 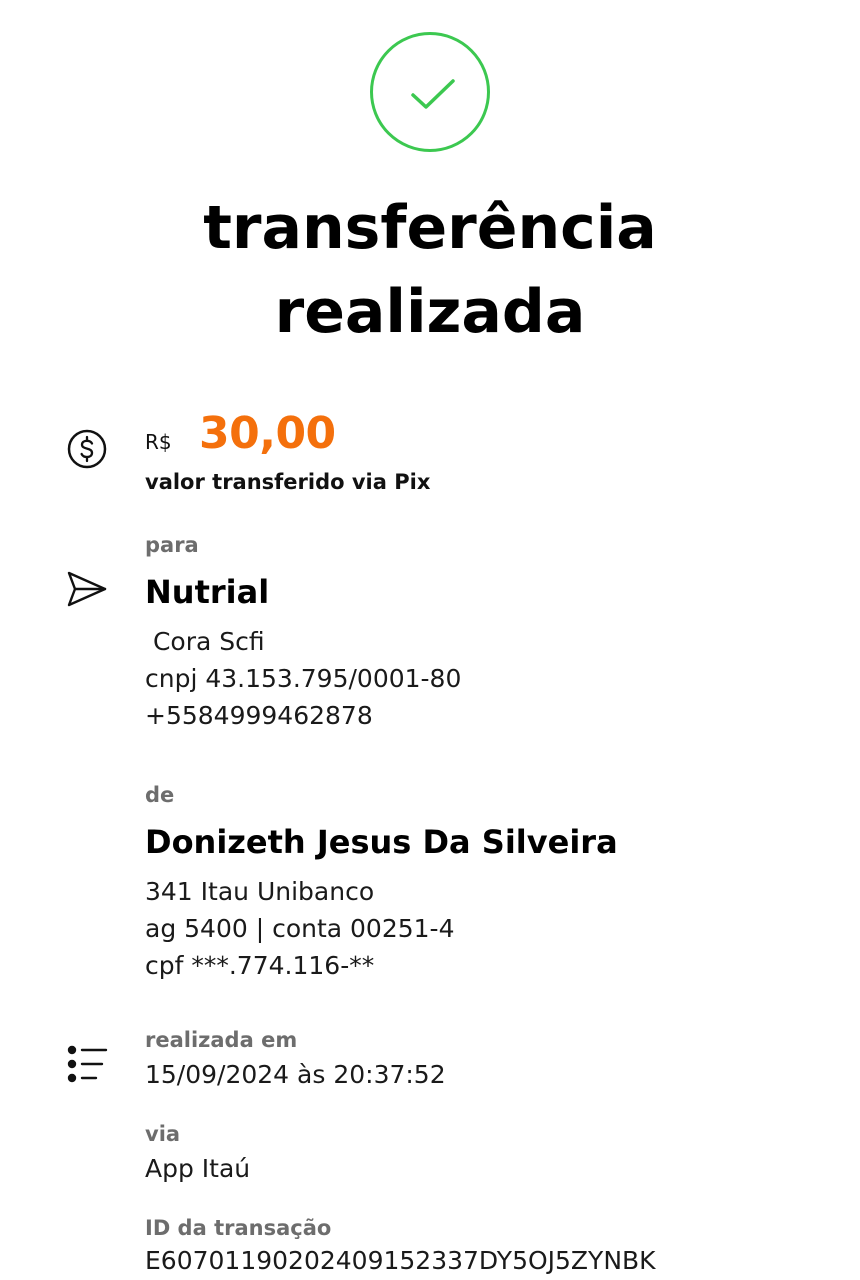 What do you see at coordinates (295, 1074) in the screenshot?
I see `date-value: 15/09/2024 às 20:37:52` at bounding box center [295, 1074].